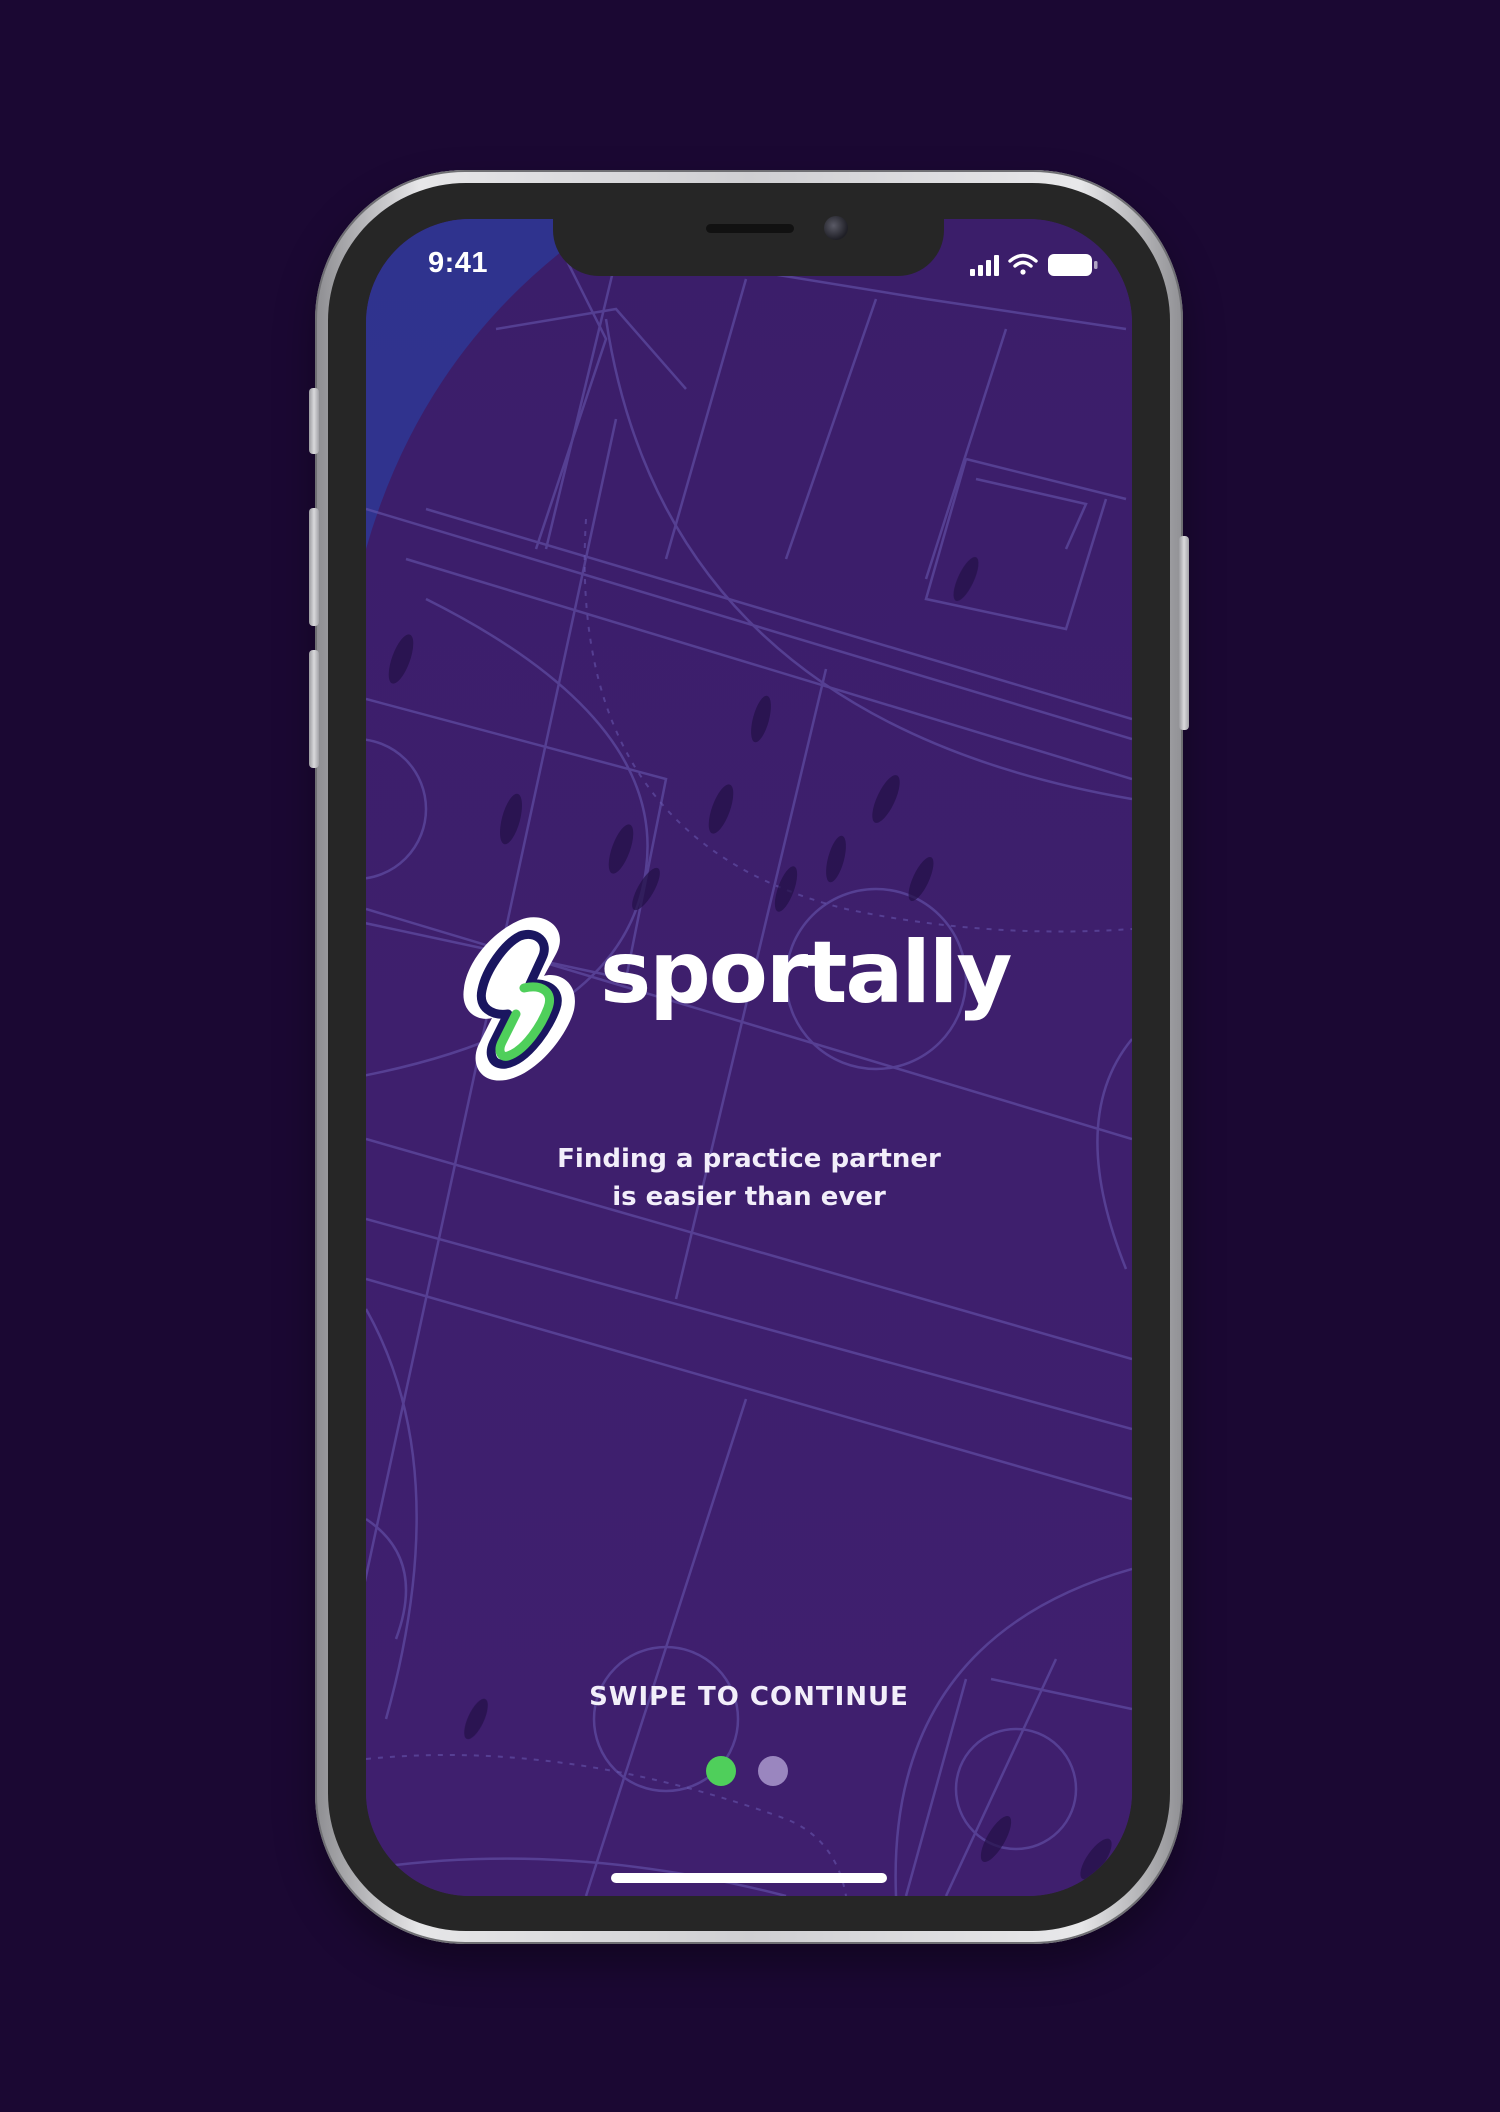 The height and width of the screenshot is (2112, 1500). What do you see at coordinates (836, 228) in the screenshot?
I see `front-camera` at bounding box center [836, 228].